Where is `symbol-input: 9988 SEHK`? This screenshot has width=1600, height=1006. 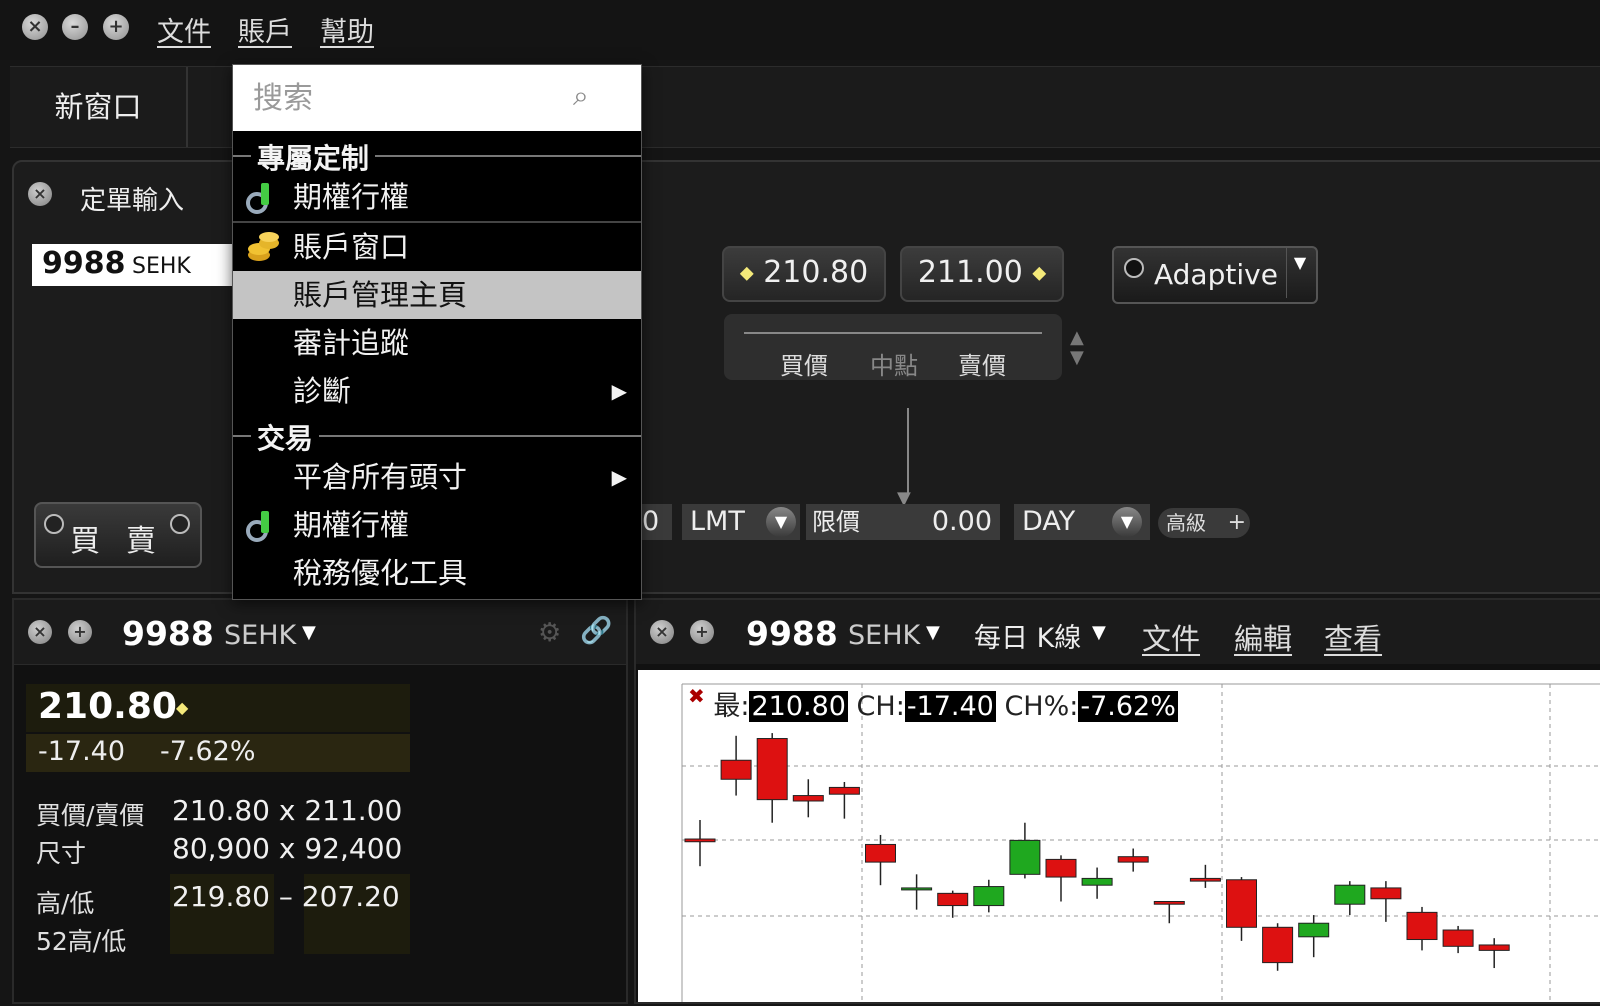 symbol-input: 9988 SEHK is located at coordinates (136, 265).